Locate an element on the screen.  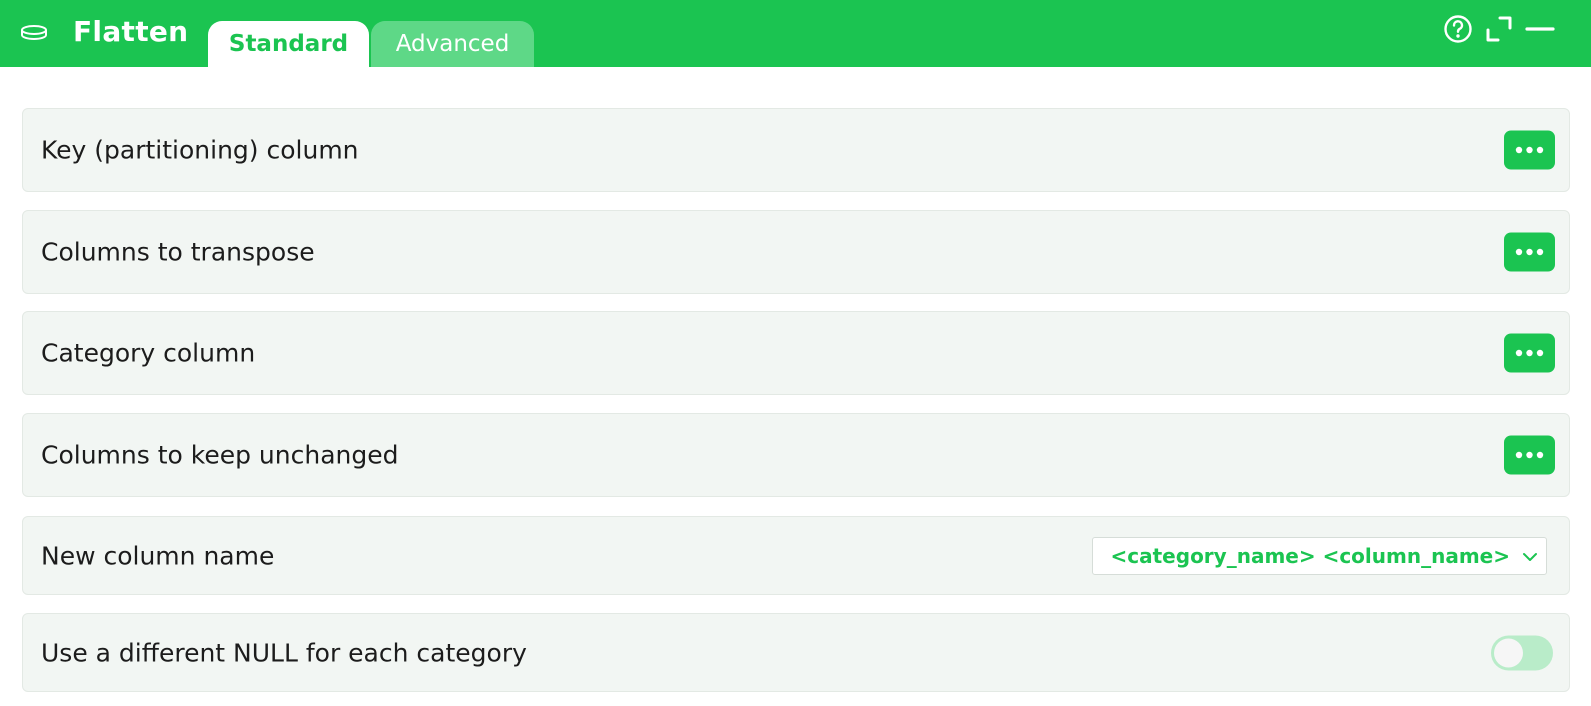
row-label: Use a different NULL for each category is located at coordinates (284, 652).